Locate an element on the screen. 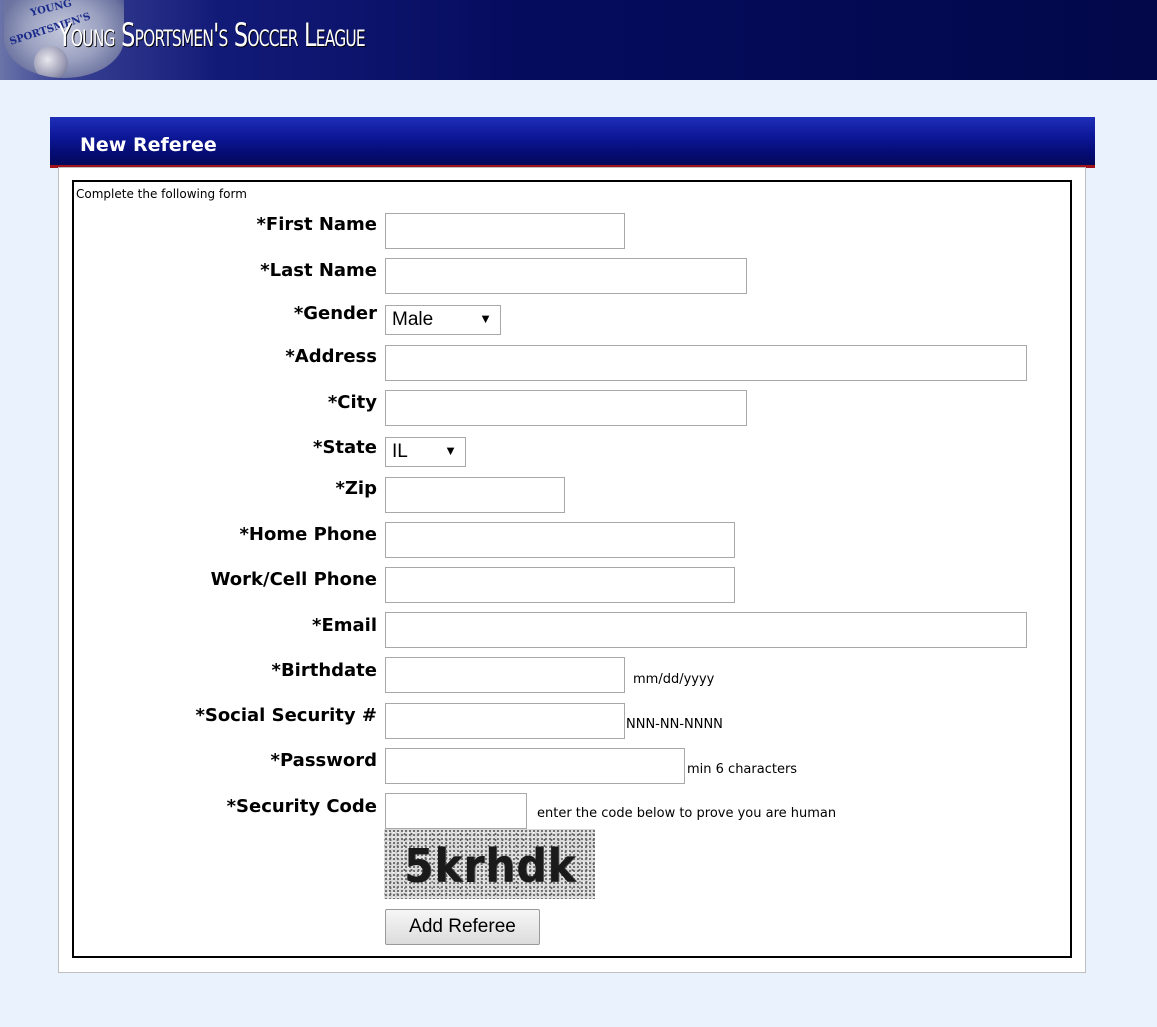 The width and height of the screenshot is (1157, 1027). state-selected-value: IL is located at coordinates (400, 451).